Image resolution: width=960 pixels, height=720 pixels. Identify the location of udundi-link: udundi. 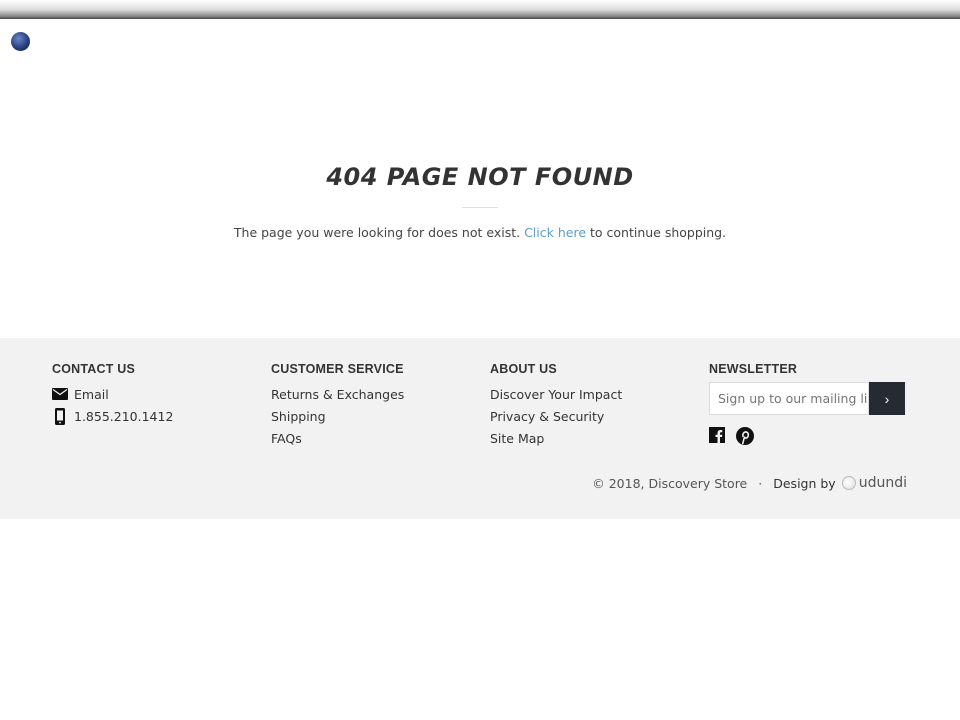
(874, 483).